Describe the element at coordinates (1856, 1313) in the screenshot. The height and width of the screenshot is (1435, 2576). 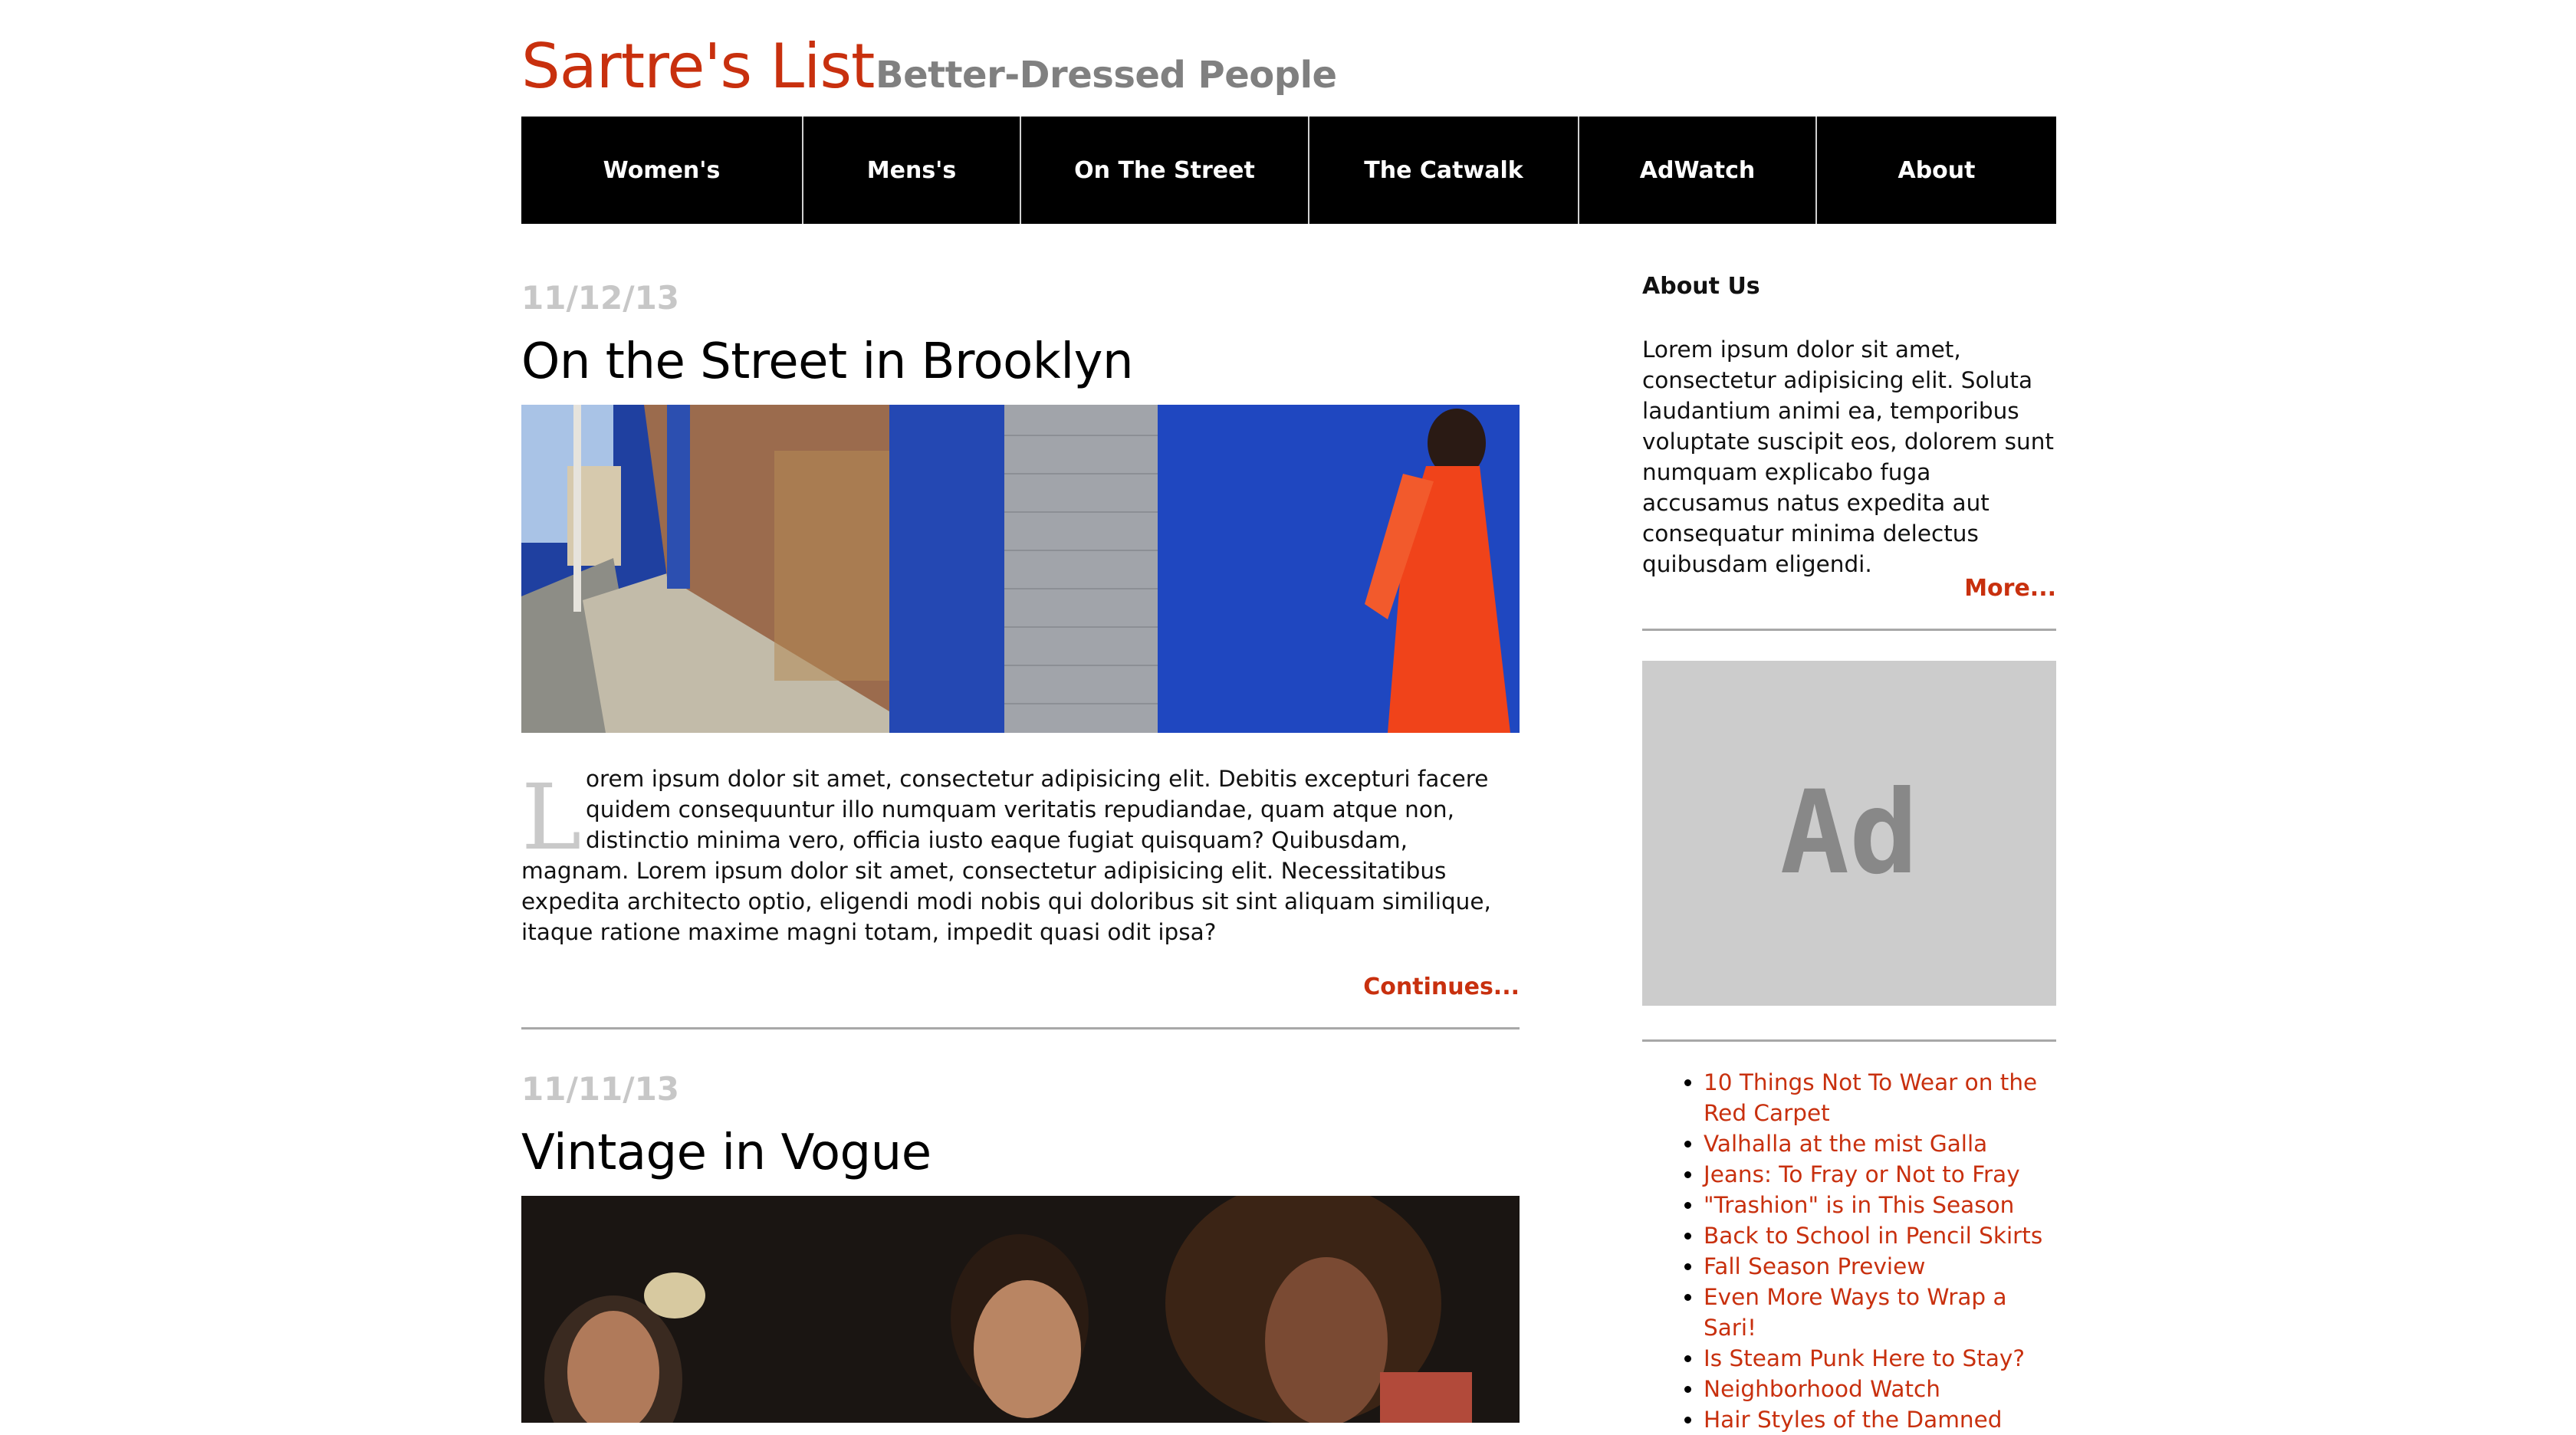
I see `article-link: Even More Ways to Wrap a Sari!` at that location.